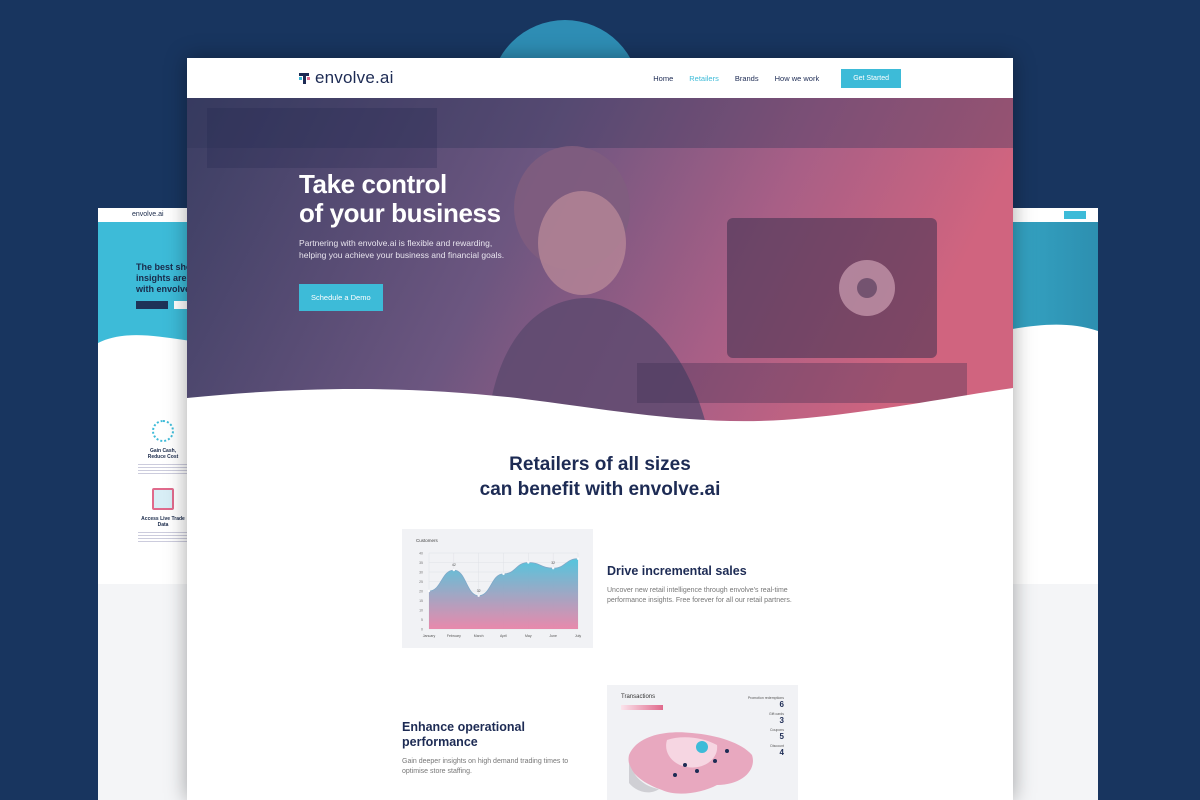 The height and width of the screenshot is (800, 1200). Describe the element at coordinates (677, 571) in the screenshot. I see `feature-title: Drive incremental sales` at that location.